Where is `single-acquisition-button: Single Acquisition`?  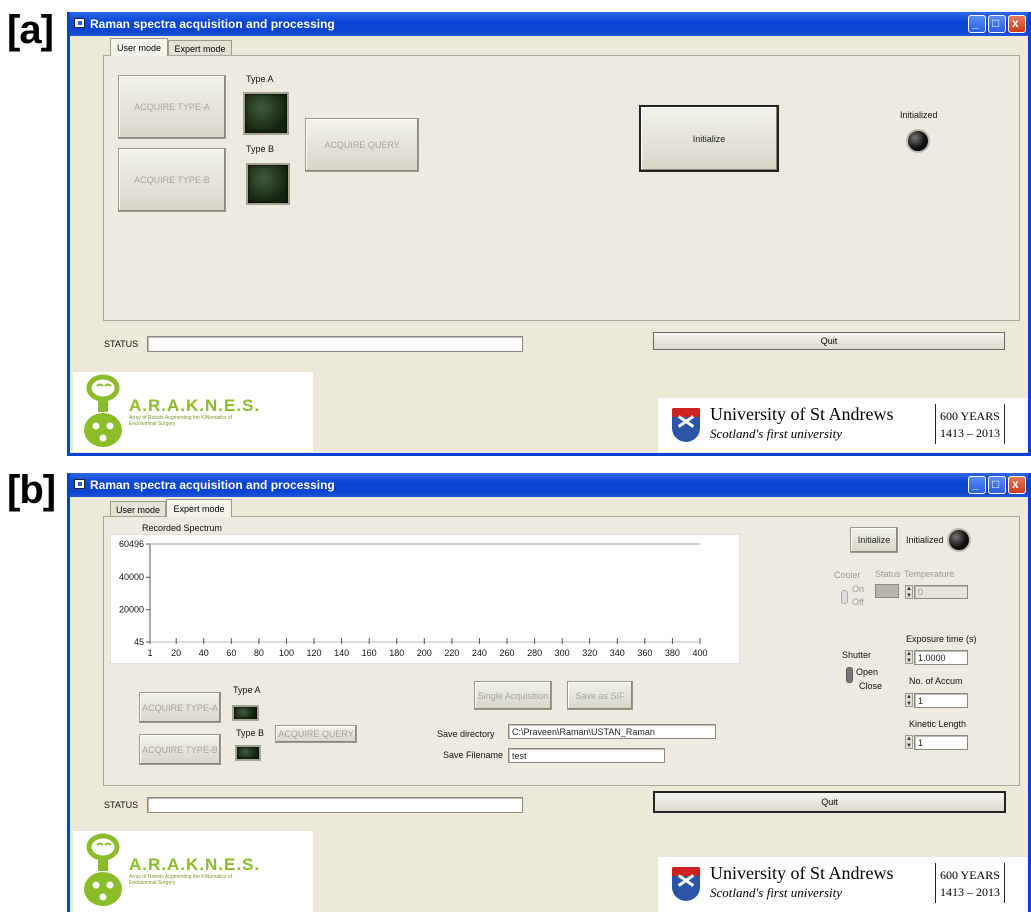 single-acquisition-button: Single Acquisition is located at coordinates (513, 695).